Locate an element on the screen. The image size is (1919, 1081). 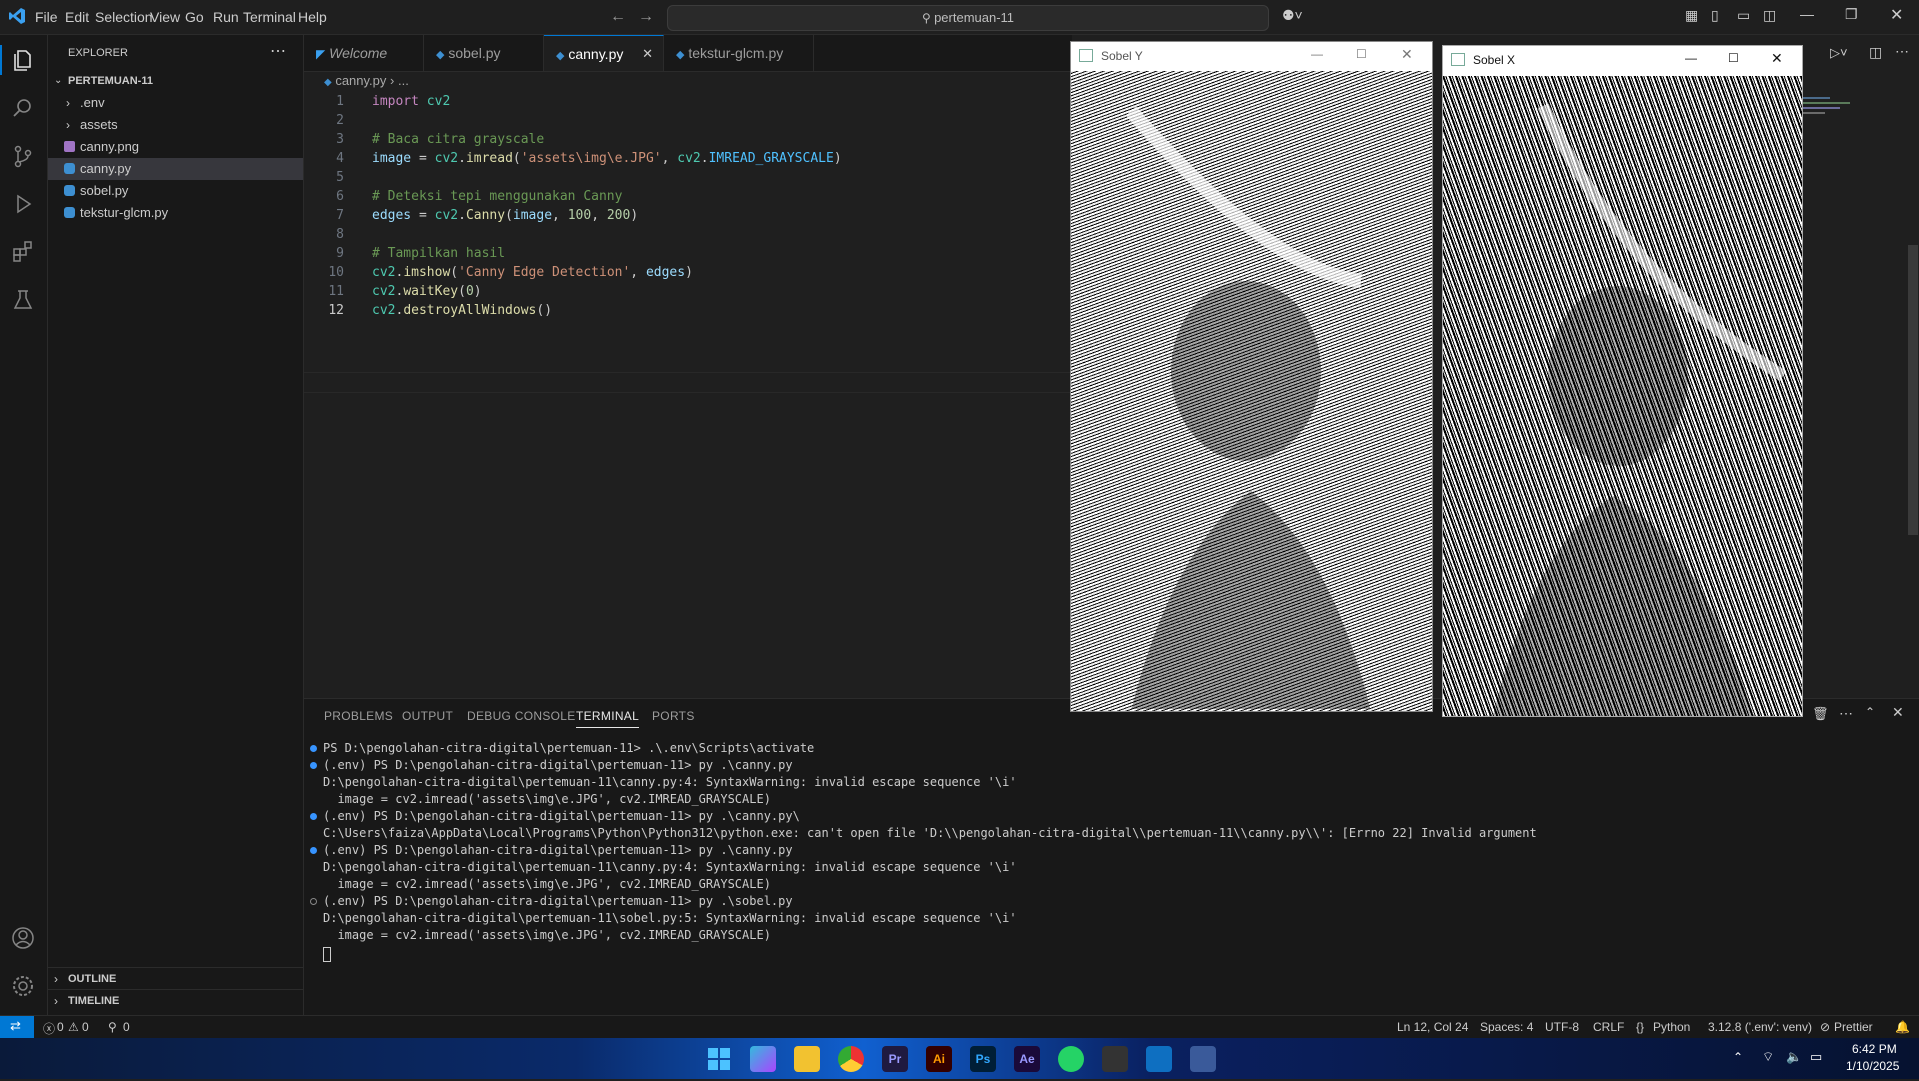
encoding: UTF-8 is located at coordinates (1562, 1027).